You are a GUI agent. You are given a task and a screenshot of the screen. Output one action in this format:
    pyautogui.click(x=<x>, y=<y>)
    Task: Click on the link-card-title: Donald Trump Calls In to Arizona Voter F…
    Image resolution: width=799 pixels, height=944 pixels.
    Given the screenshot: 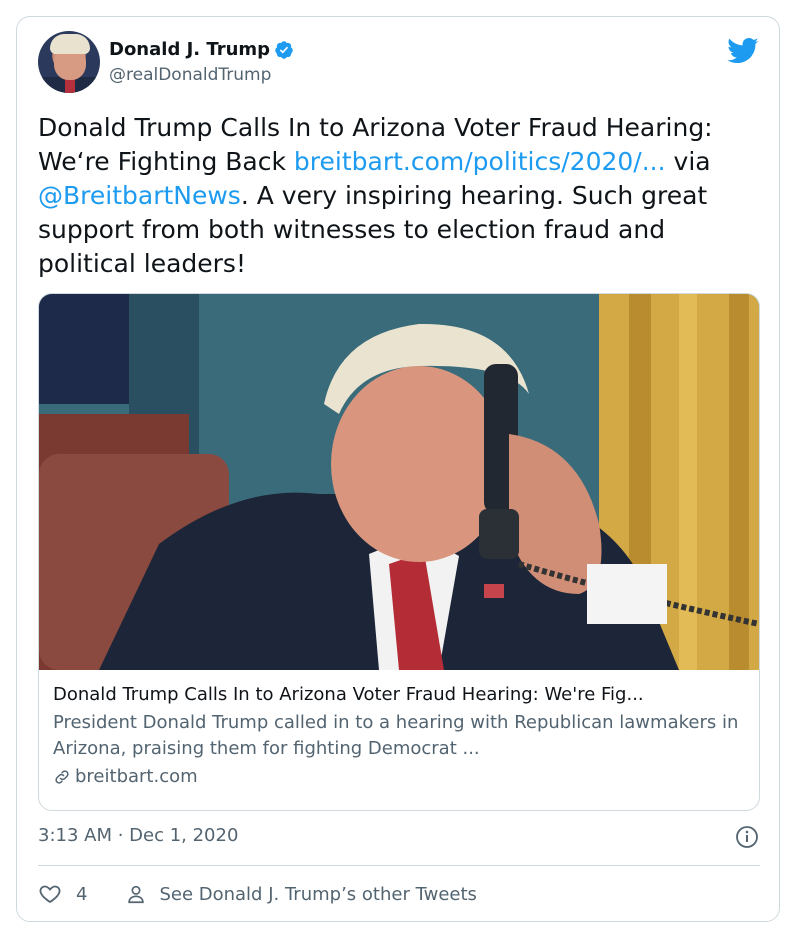 What is the action you would take?
    pyautogui.click(x=399, y=695)
    